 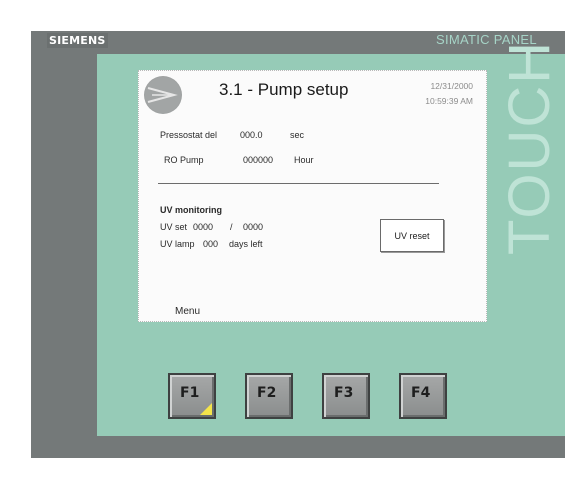 I want to click on uv-set-label: UV set, so click(x=174, y=227).